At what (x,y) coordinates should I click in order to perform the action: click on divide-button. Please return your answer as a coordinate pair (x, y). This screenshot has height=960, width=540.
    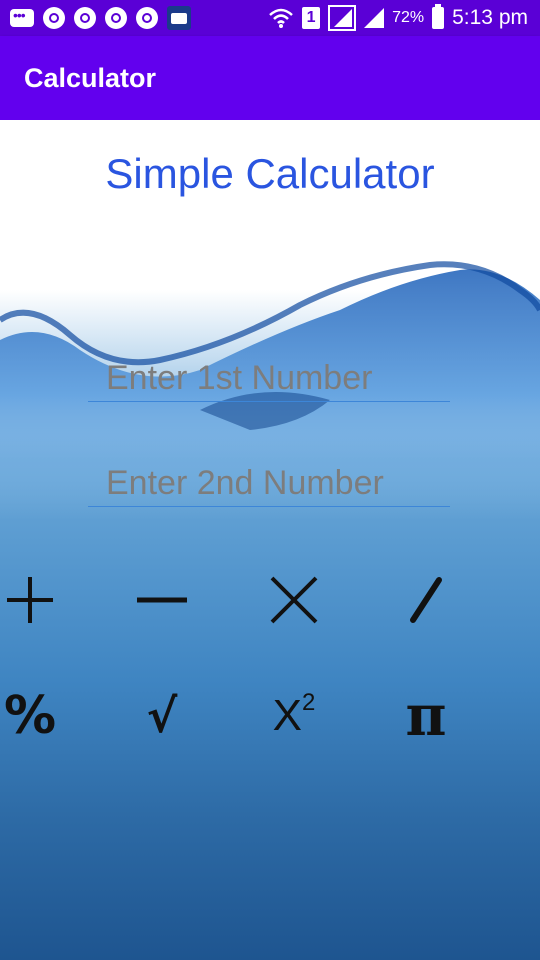
    Looking at the image, I should click on (426, 600).